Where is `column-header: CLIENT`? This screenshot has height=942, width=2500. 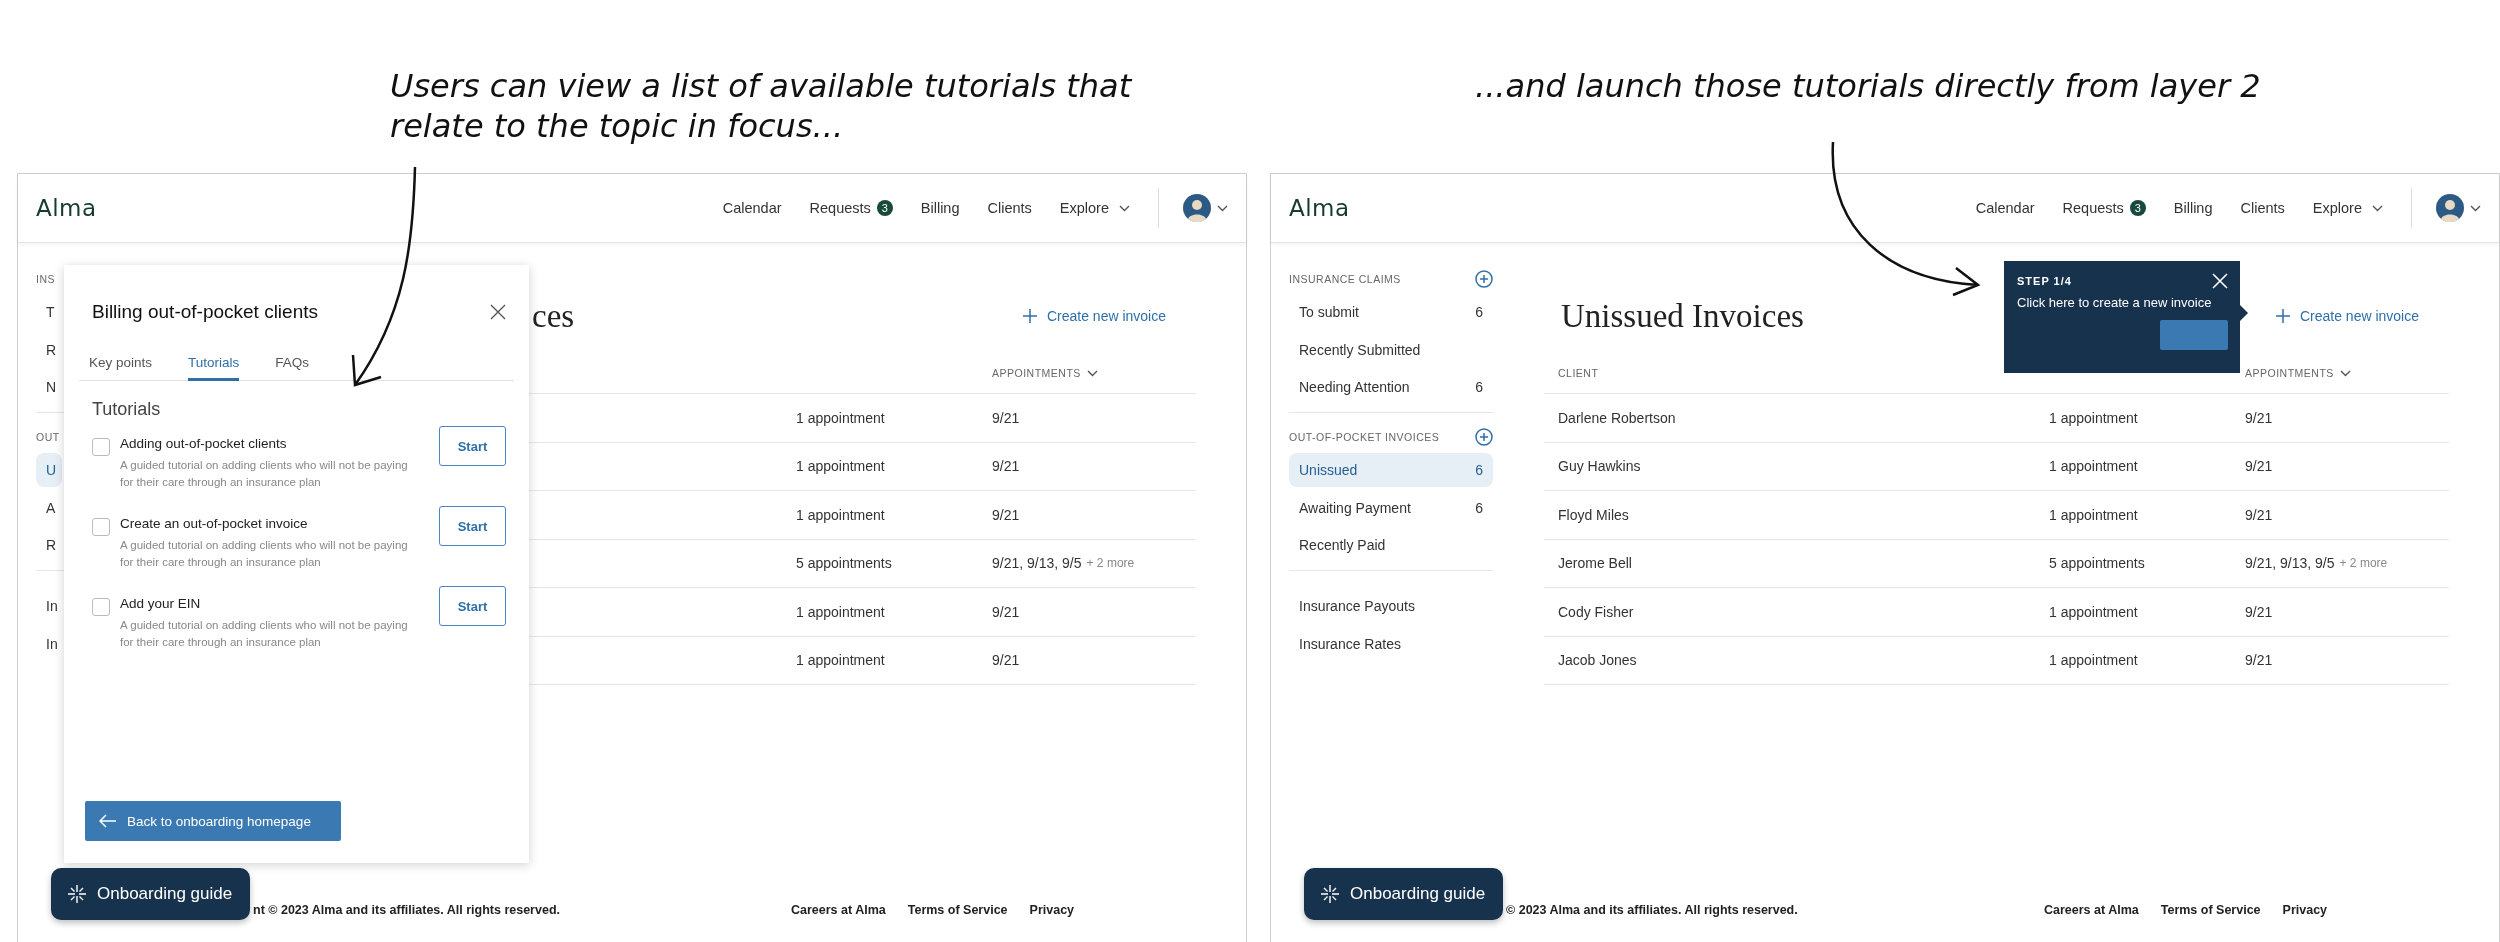 column-header: CLIENT is located at coordinates (1578, 373).